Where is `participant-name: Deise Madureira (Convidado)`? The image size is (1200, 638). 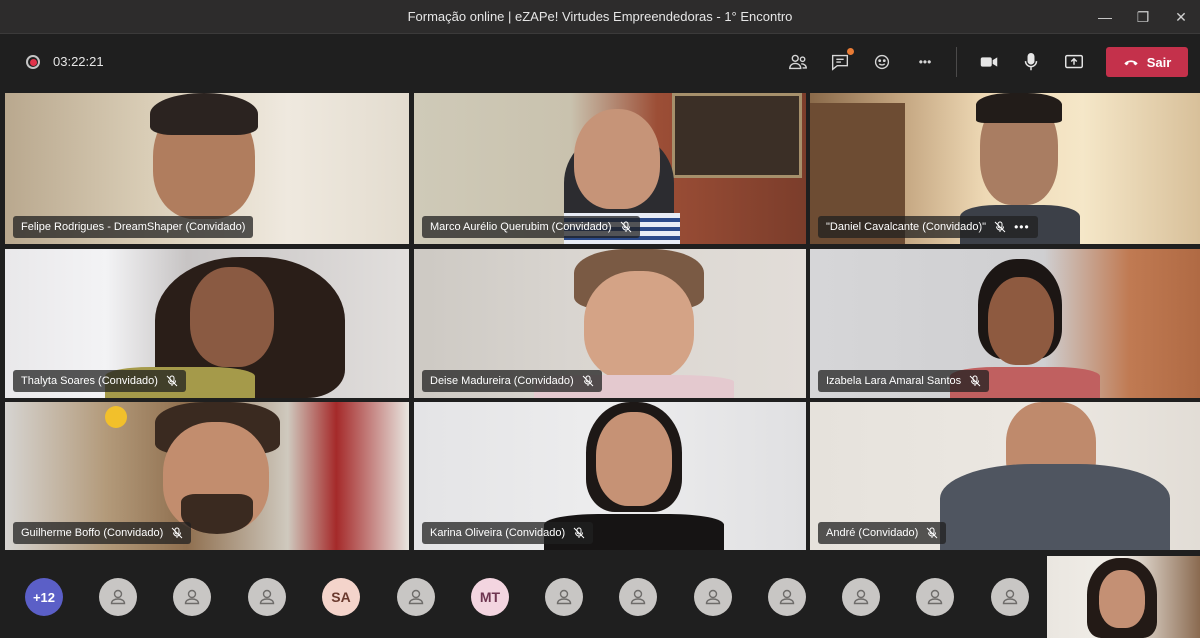 participant-name: Deise Madureira (Convidado) is located at coordinates (502, 381).